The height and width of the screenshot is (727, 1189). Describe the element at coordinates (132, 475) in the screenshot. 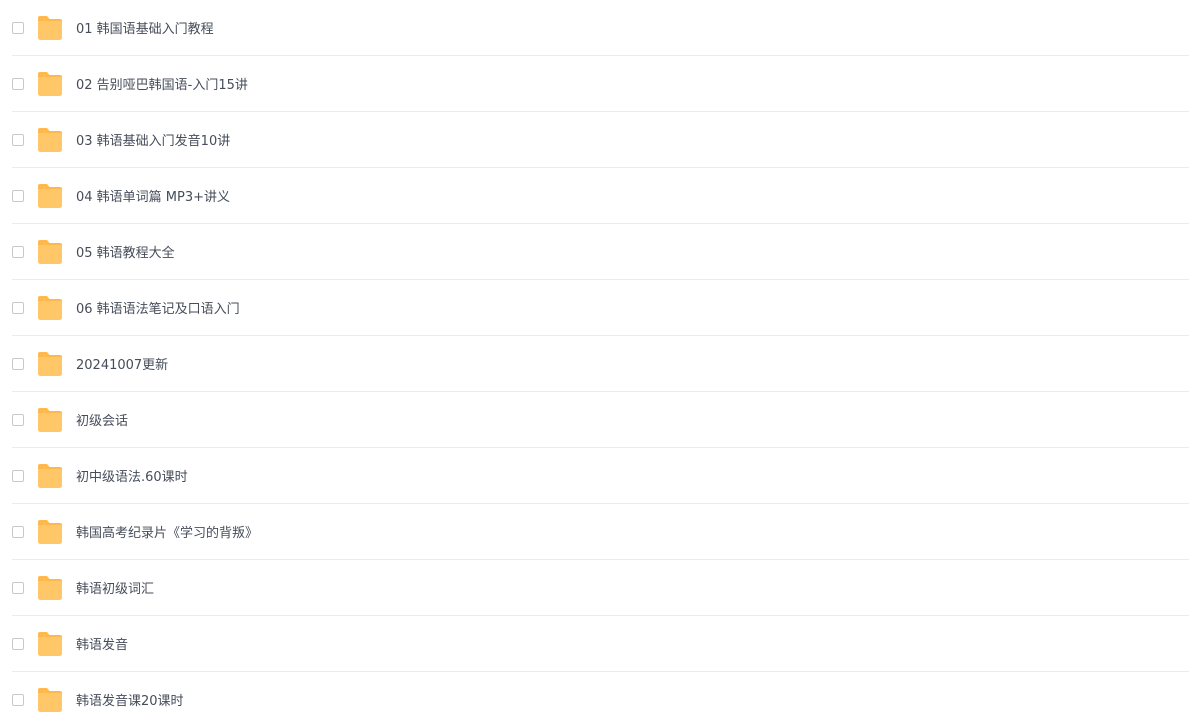

I see `folder-name: 初中级语法.60课时` at that location.